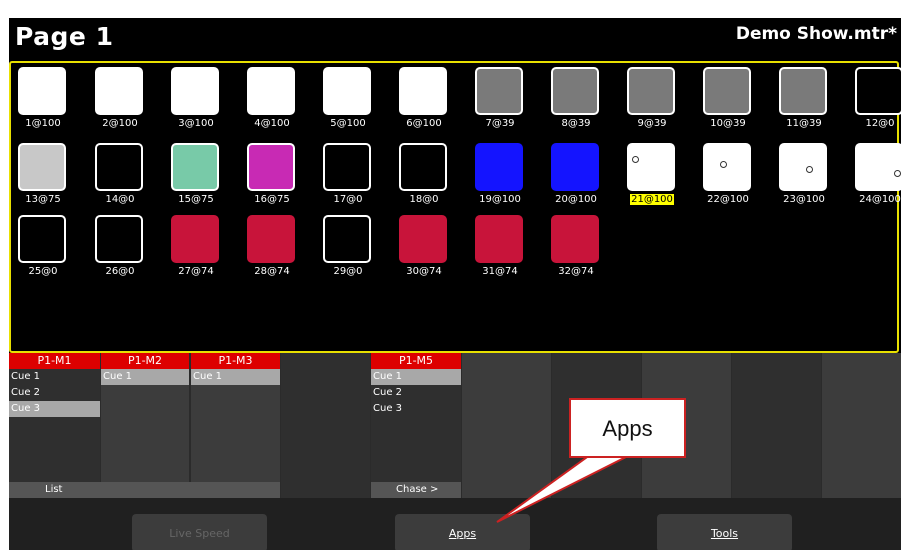 The image size is (901, 550). I want to click on apps-callout: Apps, so click(627, 428).